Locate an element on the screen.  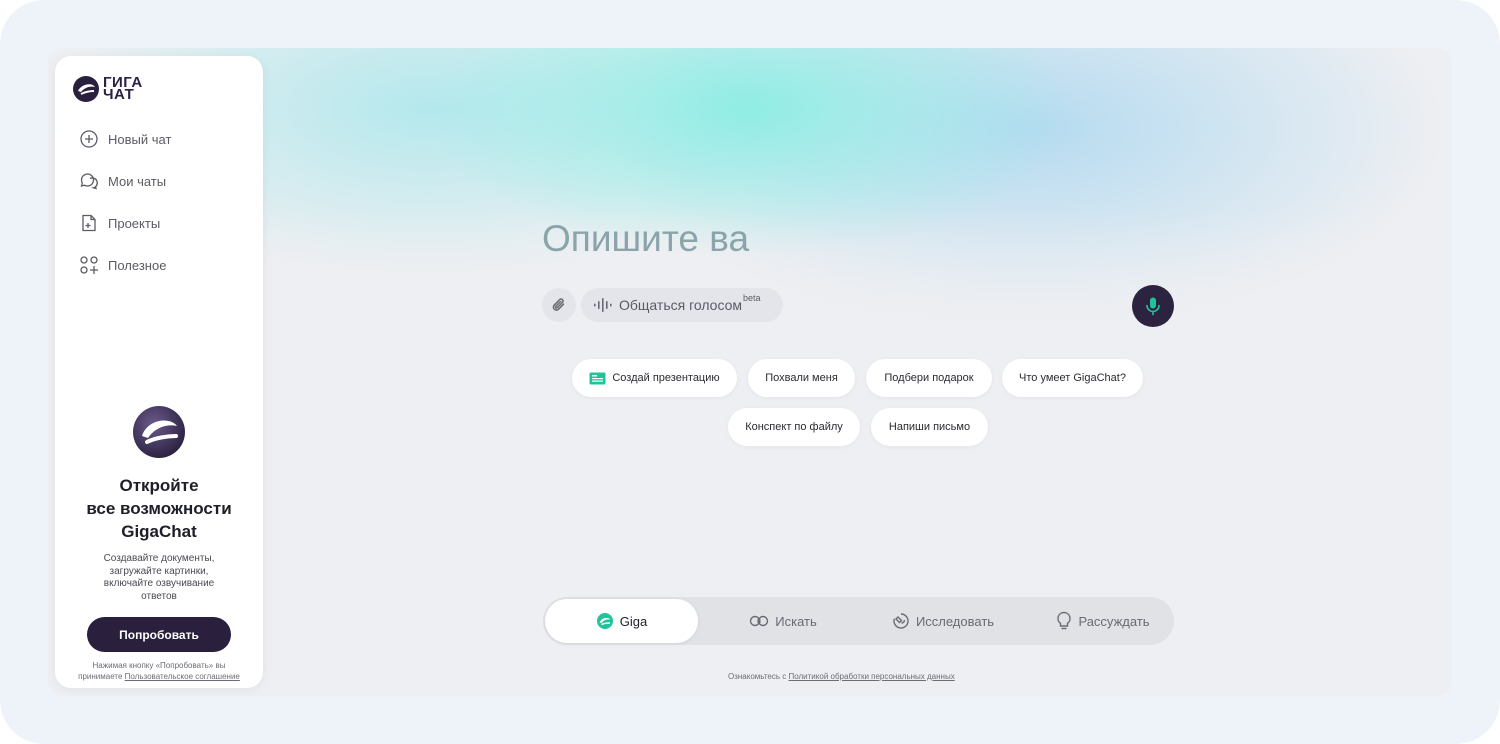
mode-selector: Giga Искать Исследовать Рассуждать is located at coordinates (858, 621).